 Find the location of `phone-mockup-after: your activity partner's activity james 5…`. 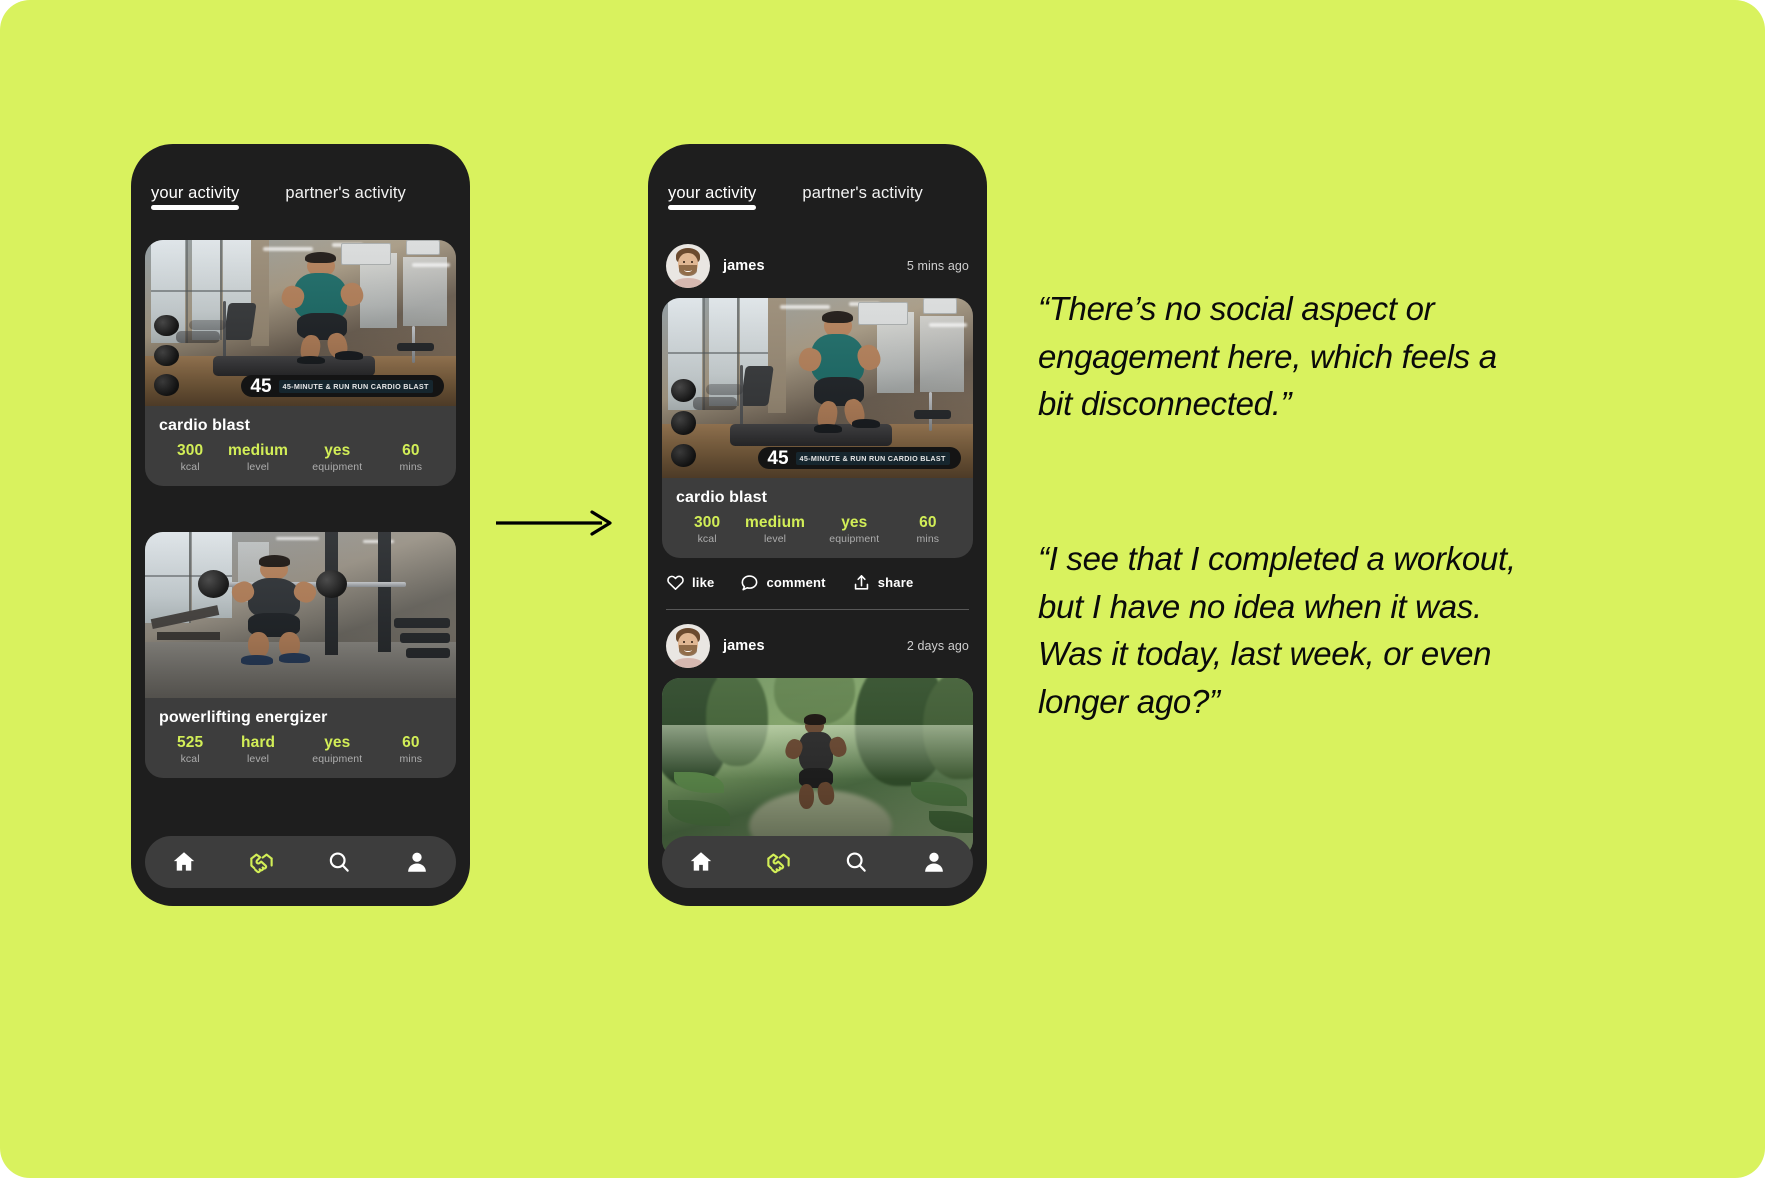

phone-mockup-after: your activity partner's activity james 5… is located at coordinates (817, 525).